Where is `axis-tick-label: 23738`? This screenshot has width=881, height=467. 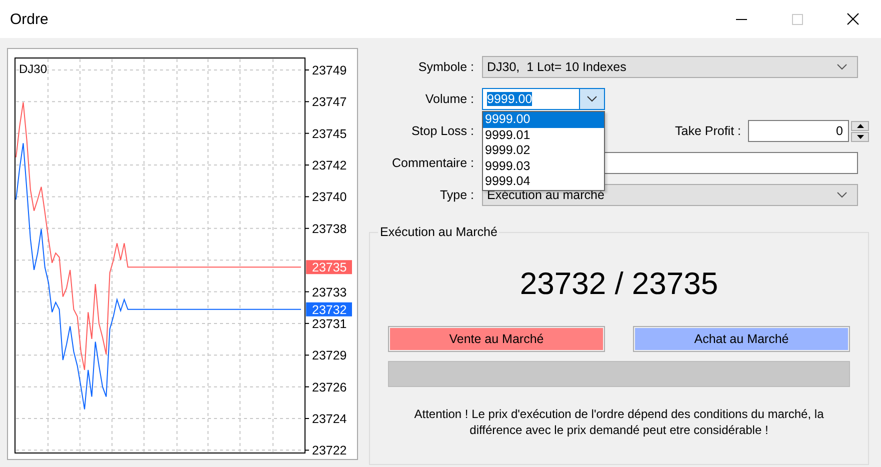
axis-tick-label: 23738 is located at coordinates (329, 229).